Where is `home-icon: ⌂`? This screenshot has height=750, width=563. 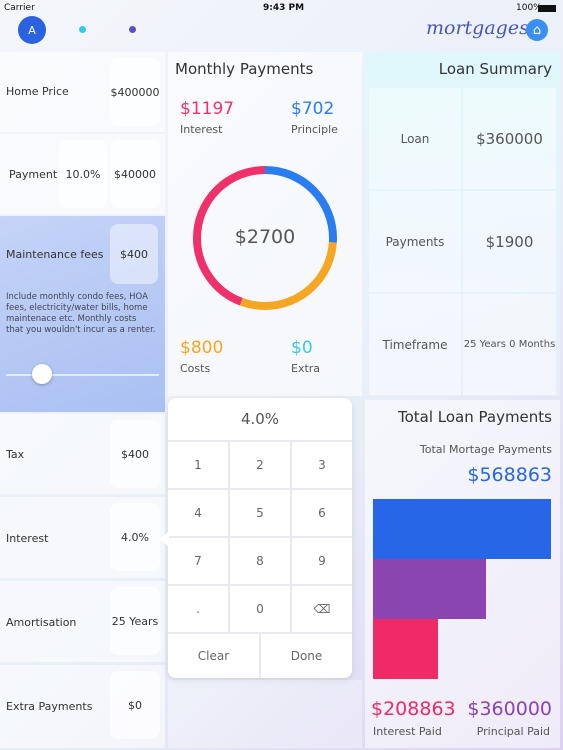
home-icon: ⌂ is located at coordinates (537, 30).